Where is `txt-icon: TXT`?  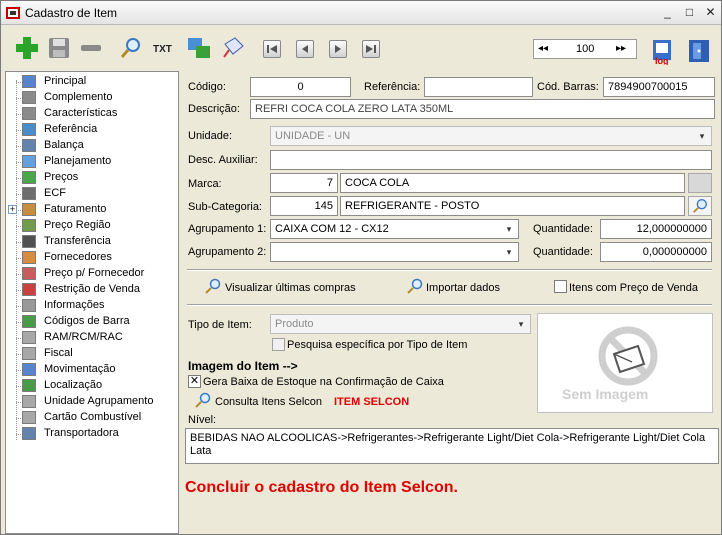 txt-icon: TXT is located at coordinates (165, 48).